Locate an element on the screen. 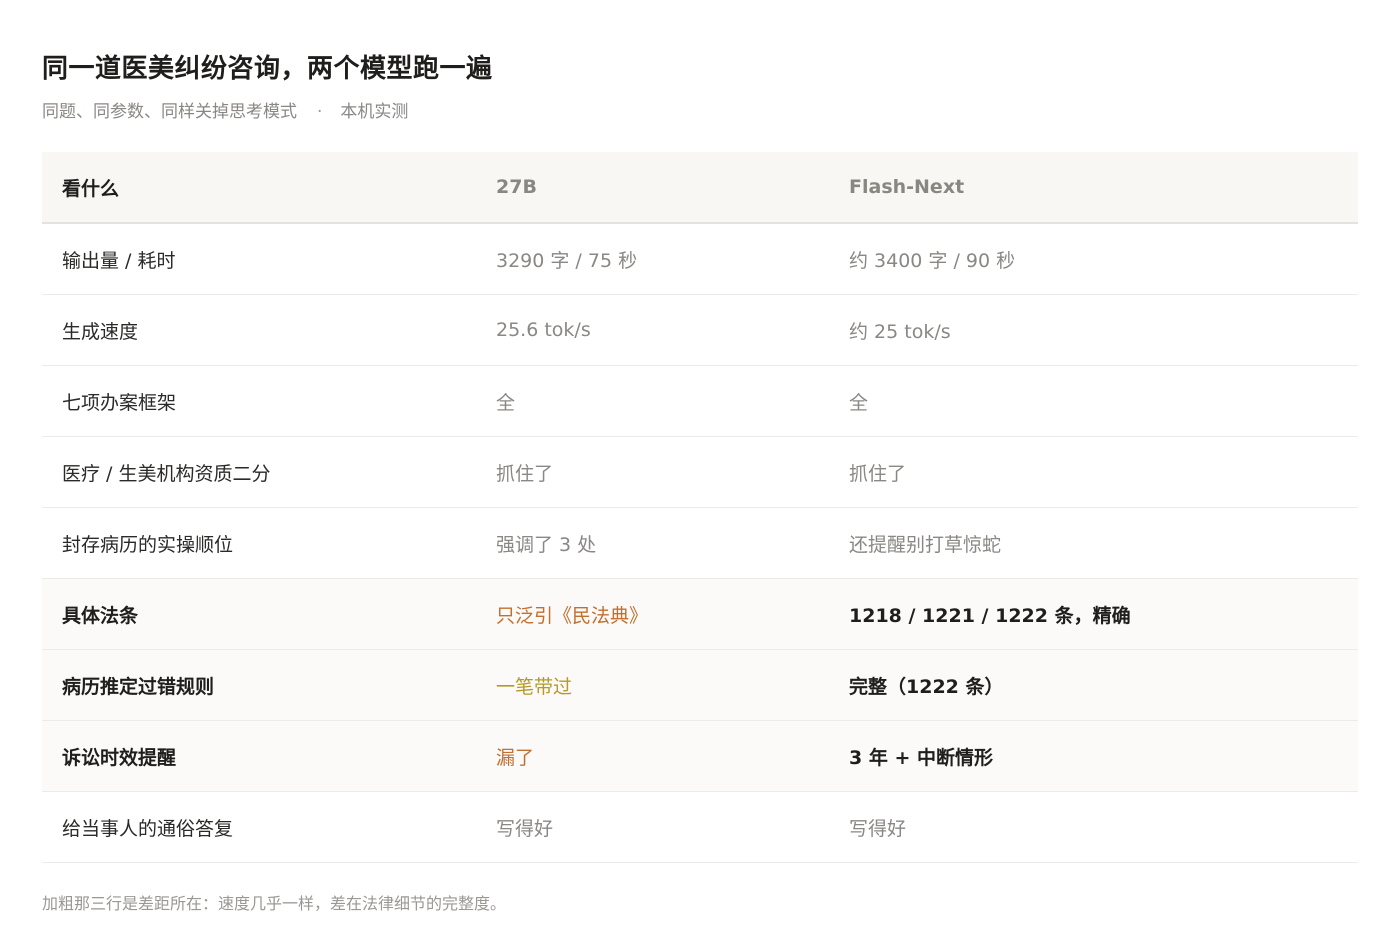 The width and height of the screenshot is (1400, 939). table-row: 封存病历的实操顺位 强调了 3 处 还提醒别打草惊蛇 is located at coordinates (700, 543).